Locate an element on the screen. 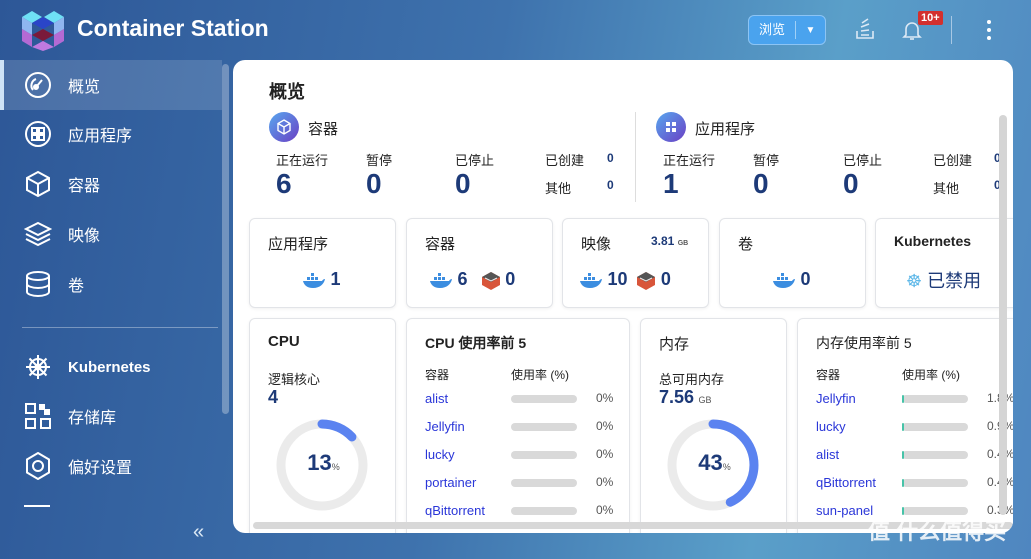 The width and height of the screenshot is (1031, 559). cpu-card: CPU 逻辑核心 4 13% is located at coordinates (322, 425).